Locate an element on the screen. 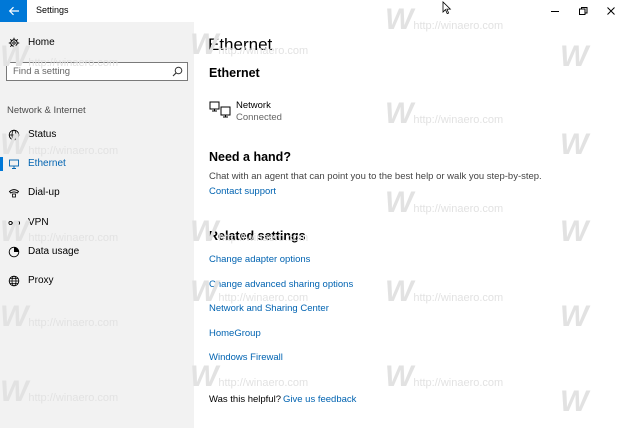 The height and width of the screenshot is (428, 624). homegroup-link: HomeGroup is located at coordinates (235, 333).